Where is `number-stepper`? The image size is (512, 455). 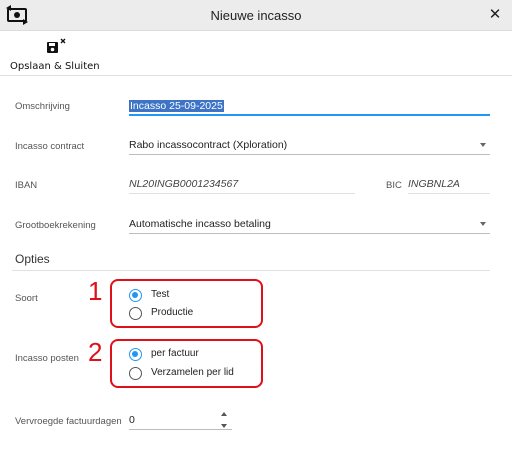
number-stepper is located at coordinates (224, 421).